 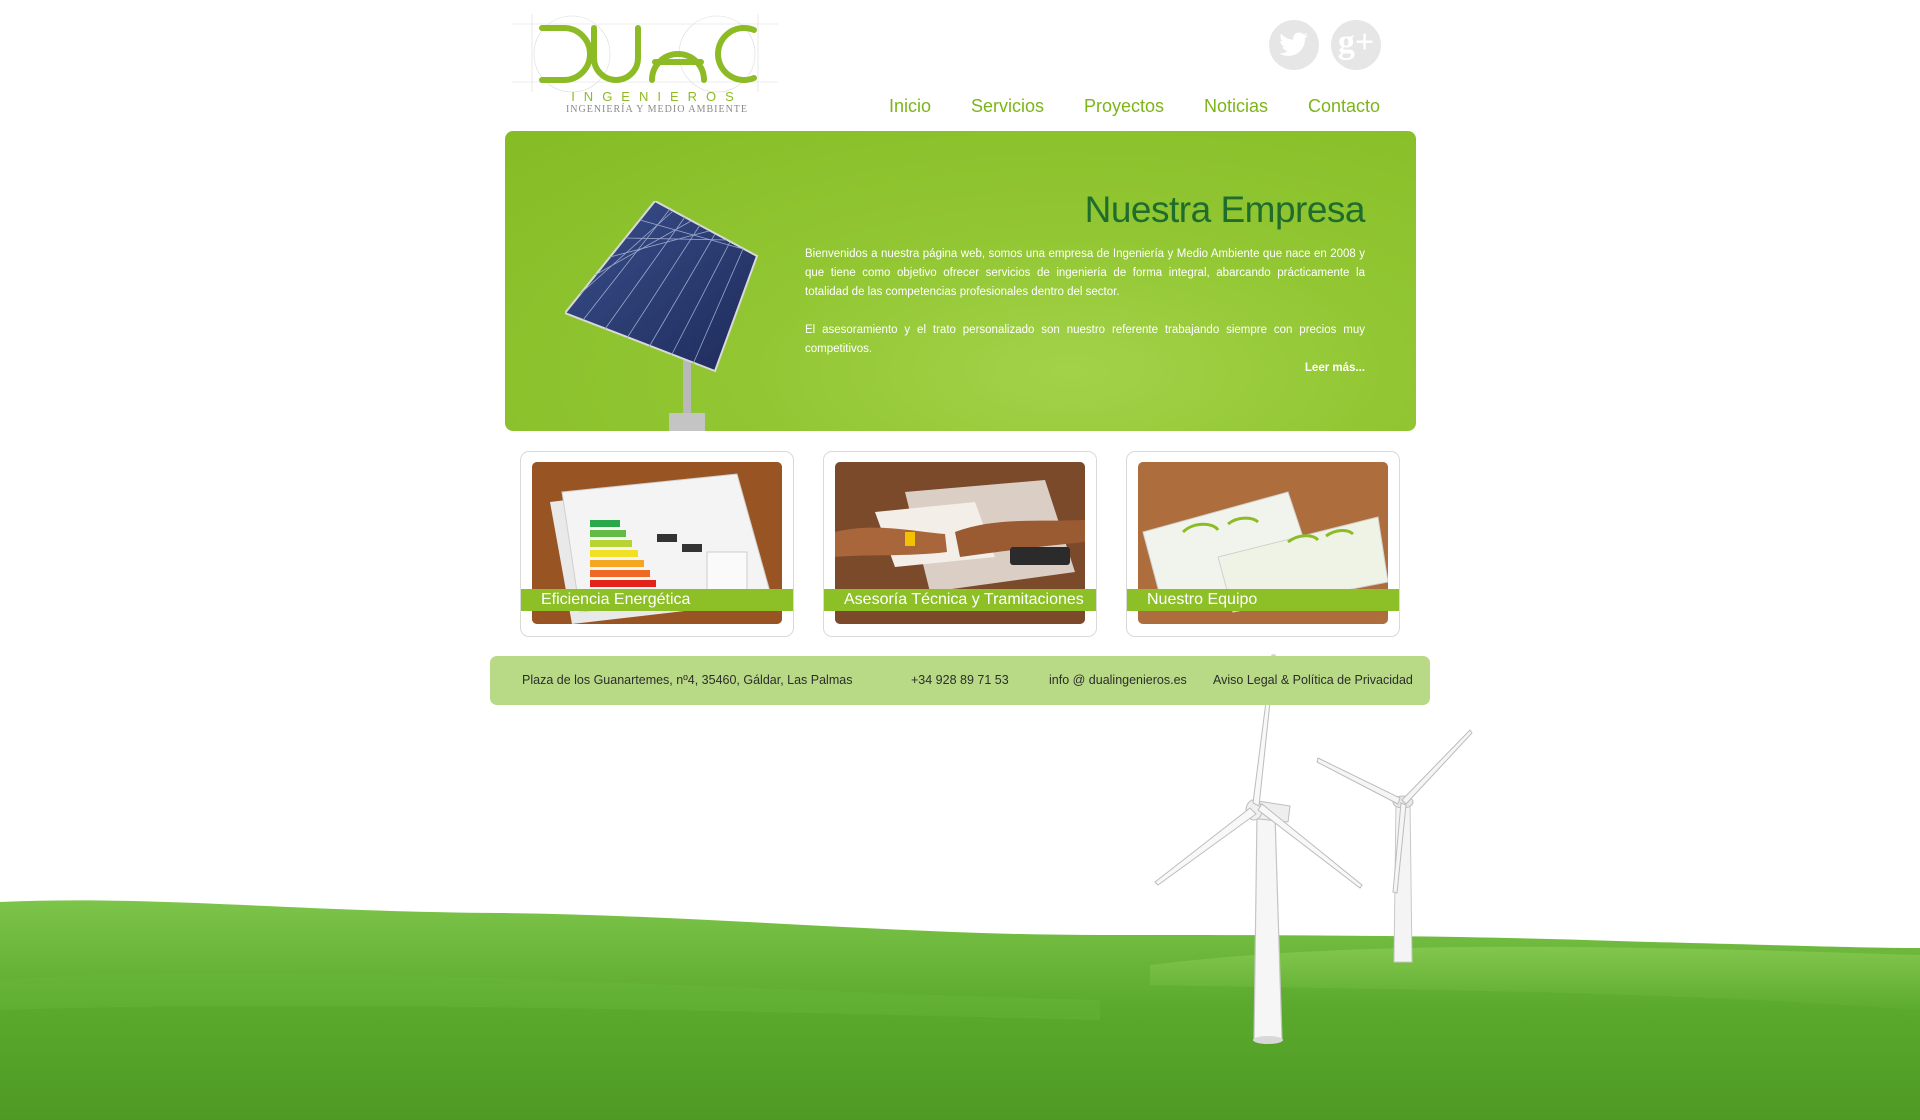 I want to click on twitter-bird-icon, so click(x=1293, y=44).